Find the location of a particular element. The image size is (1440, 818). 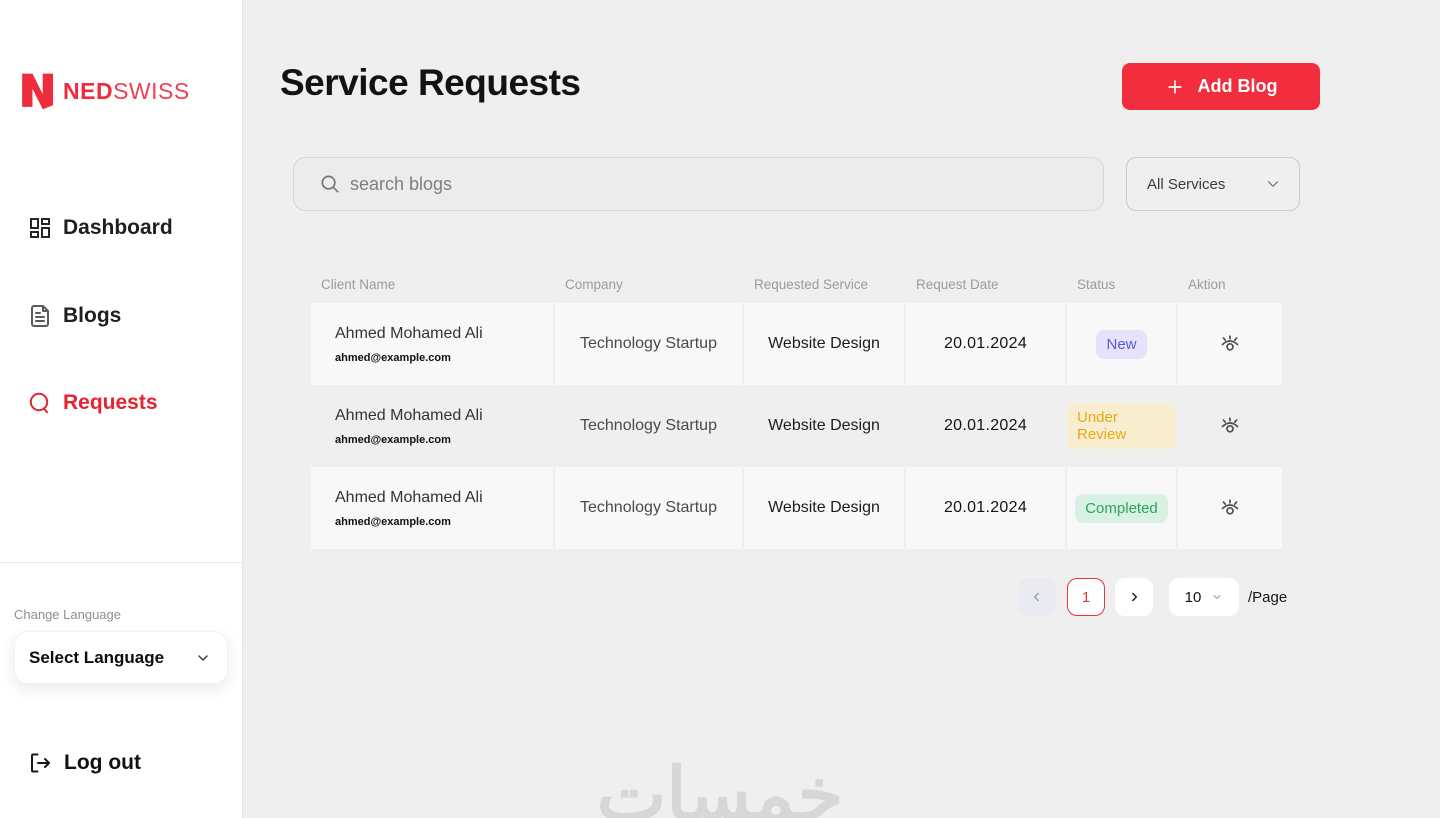

dashboard-icon is located at coordinates (40, 228).